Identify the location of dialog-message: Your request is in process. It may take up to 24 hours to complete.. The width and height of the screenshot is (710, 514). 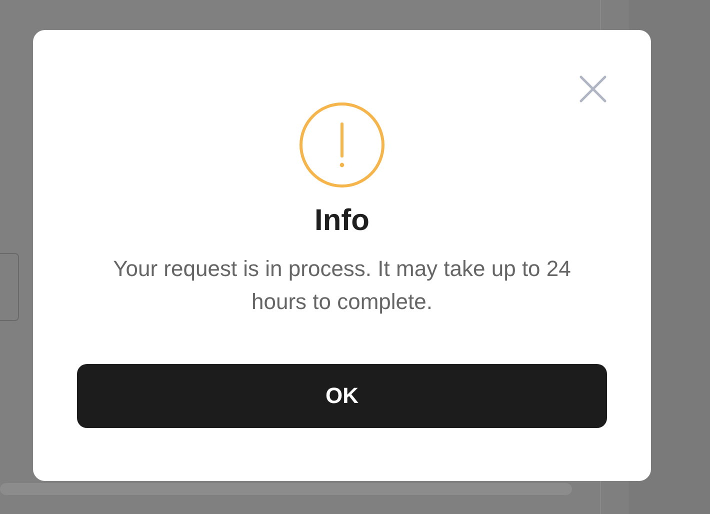
(342, 285).